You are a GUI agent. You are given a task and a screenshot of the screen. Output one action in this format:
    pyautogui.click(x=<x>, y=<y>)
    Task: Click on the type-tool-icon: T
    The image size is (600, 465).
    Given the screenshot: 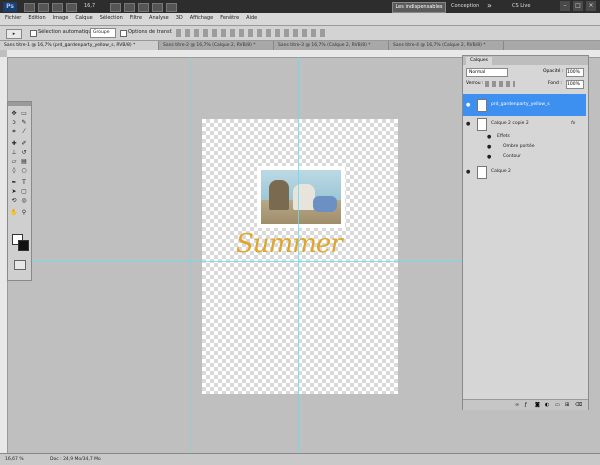 What is the action you would take?
    pyautogui.click(x=24, y=182)
    